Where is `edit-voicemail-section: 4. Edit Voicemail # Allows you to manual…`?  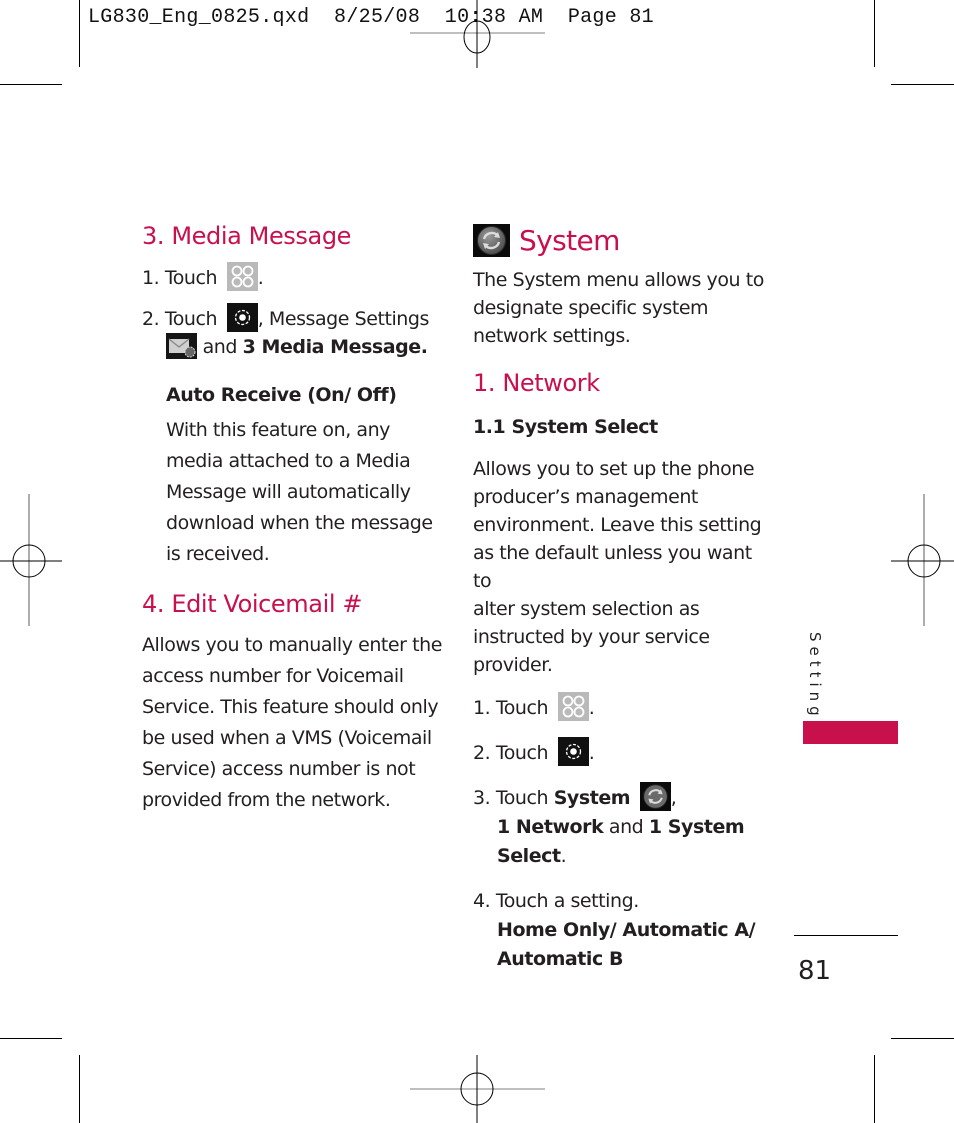
edit-voicemail-section: 4. Edit Voicemail # Allows you to manual… is located at coordinates (292, 703).